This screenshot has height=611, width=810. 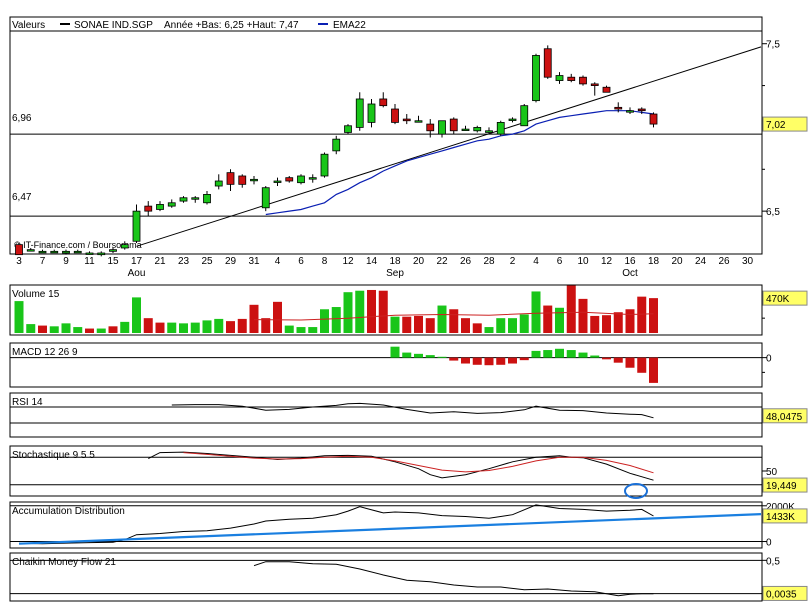 What do you see at coordinates (583, 261) in the screenshot?
I see `x-tick-label: 10` at bounding box center [583, 261].